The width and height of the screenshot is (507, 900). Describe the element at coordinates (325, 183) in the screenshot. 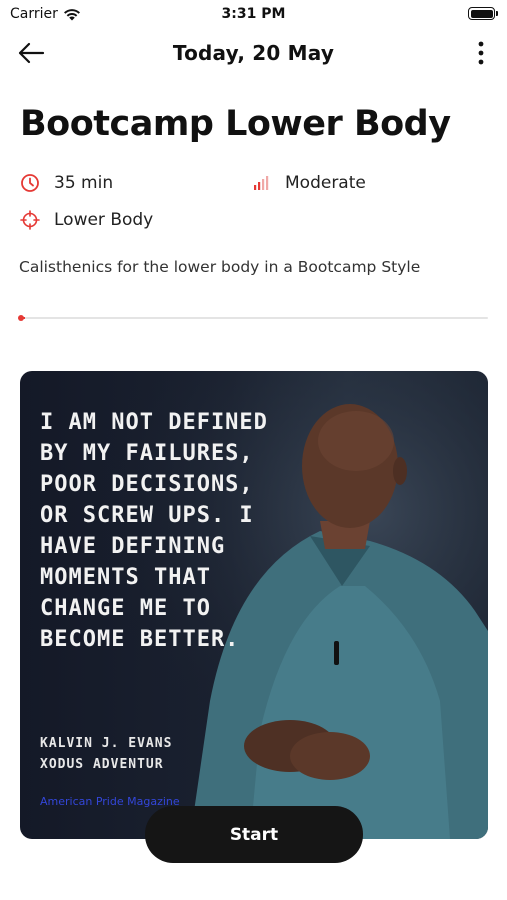

I see `intensity-label: Moderate` at that location.